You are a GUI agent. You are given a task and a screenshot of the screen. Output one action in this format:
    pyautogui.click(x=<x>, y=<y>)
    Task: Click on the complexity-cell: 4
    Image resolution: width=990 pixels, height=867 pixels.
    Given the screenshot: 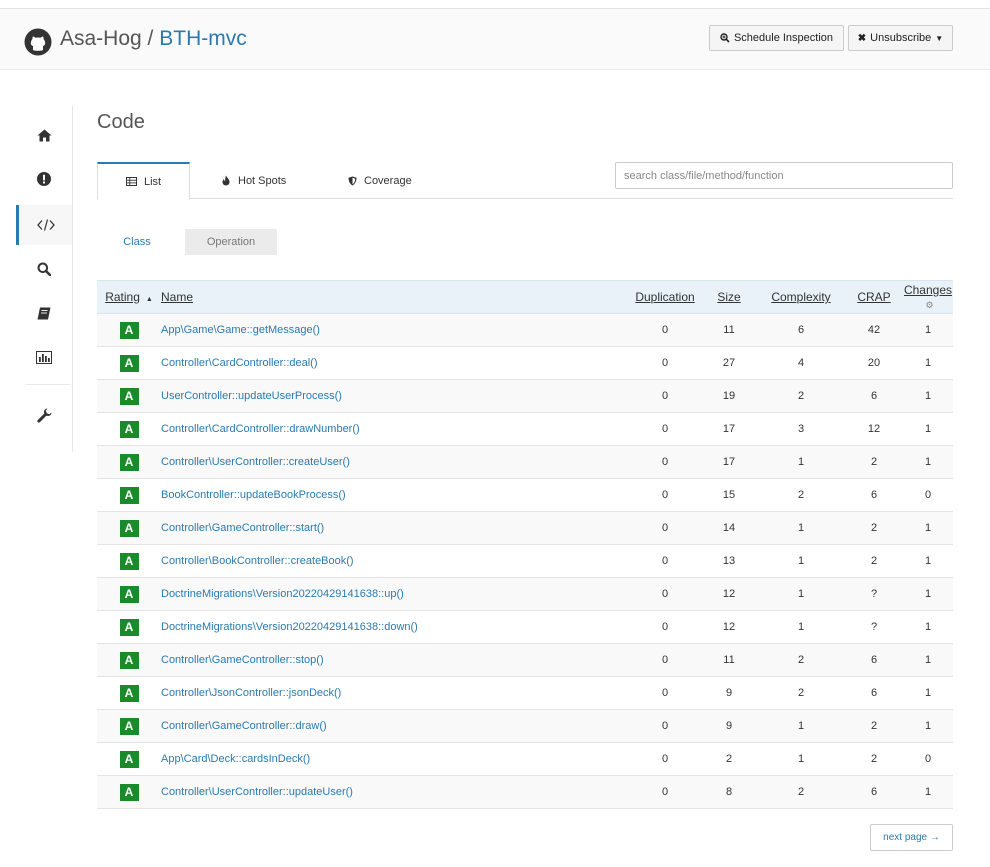 What is the action you would take?
    pyautogui.click(x=801, y=363)
    